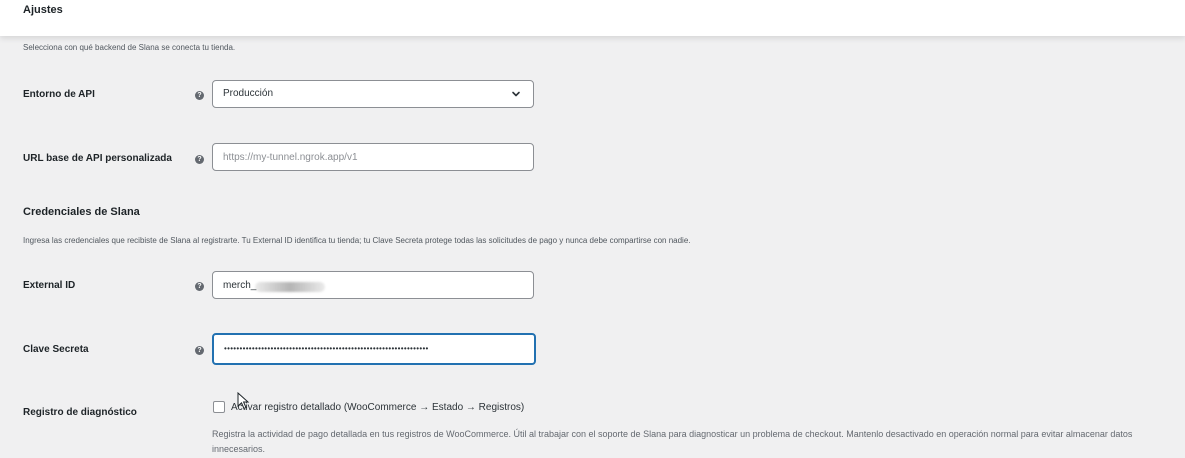  What do you see at coordinates (243, 401) in the screenshot?
I see `mouse-pointer-icon` at bounding box center [243, 401].